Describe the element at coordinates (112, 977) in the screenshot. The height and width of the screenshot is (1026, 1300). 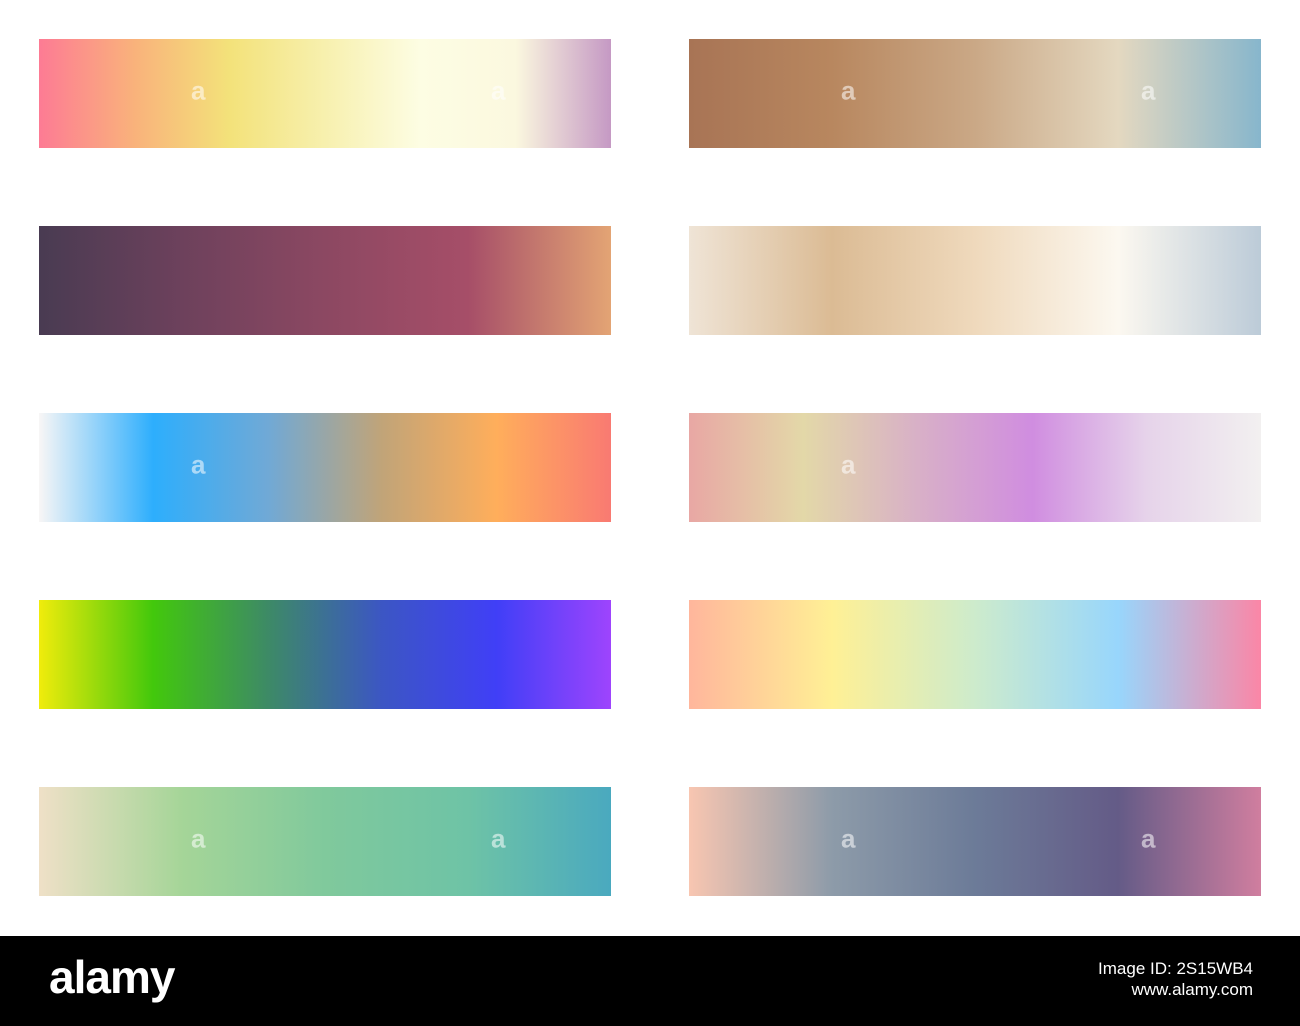
I see `alamy-logo: alamy` at that location.